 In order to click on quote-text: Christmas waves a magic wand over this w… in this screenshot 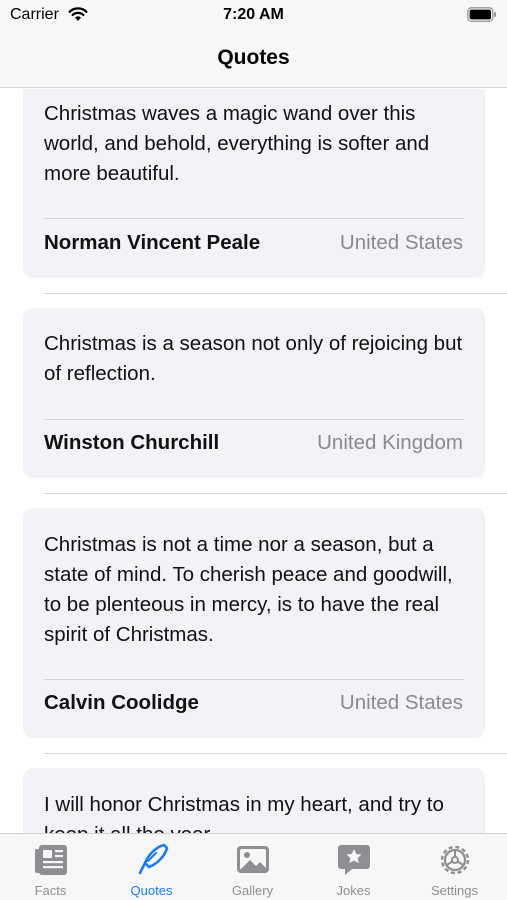, I will do `click(237, 143)`.